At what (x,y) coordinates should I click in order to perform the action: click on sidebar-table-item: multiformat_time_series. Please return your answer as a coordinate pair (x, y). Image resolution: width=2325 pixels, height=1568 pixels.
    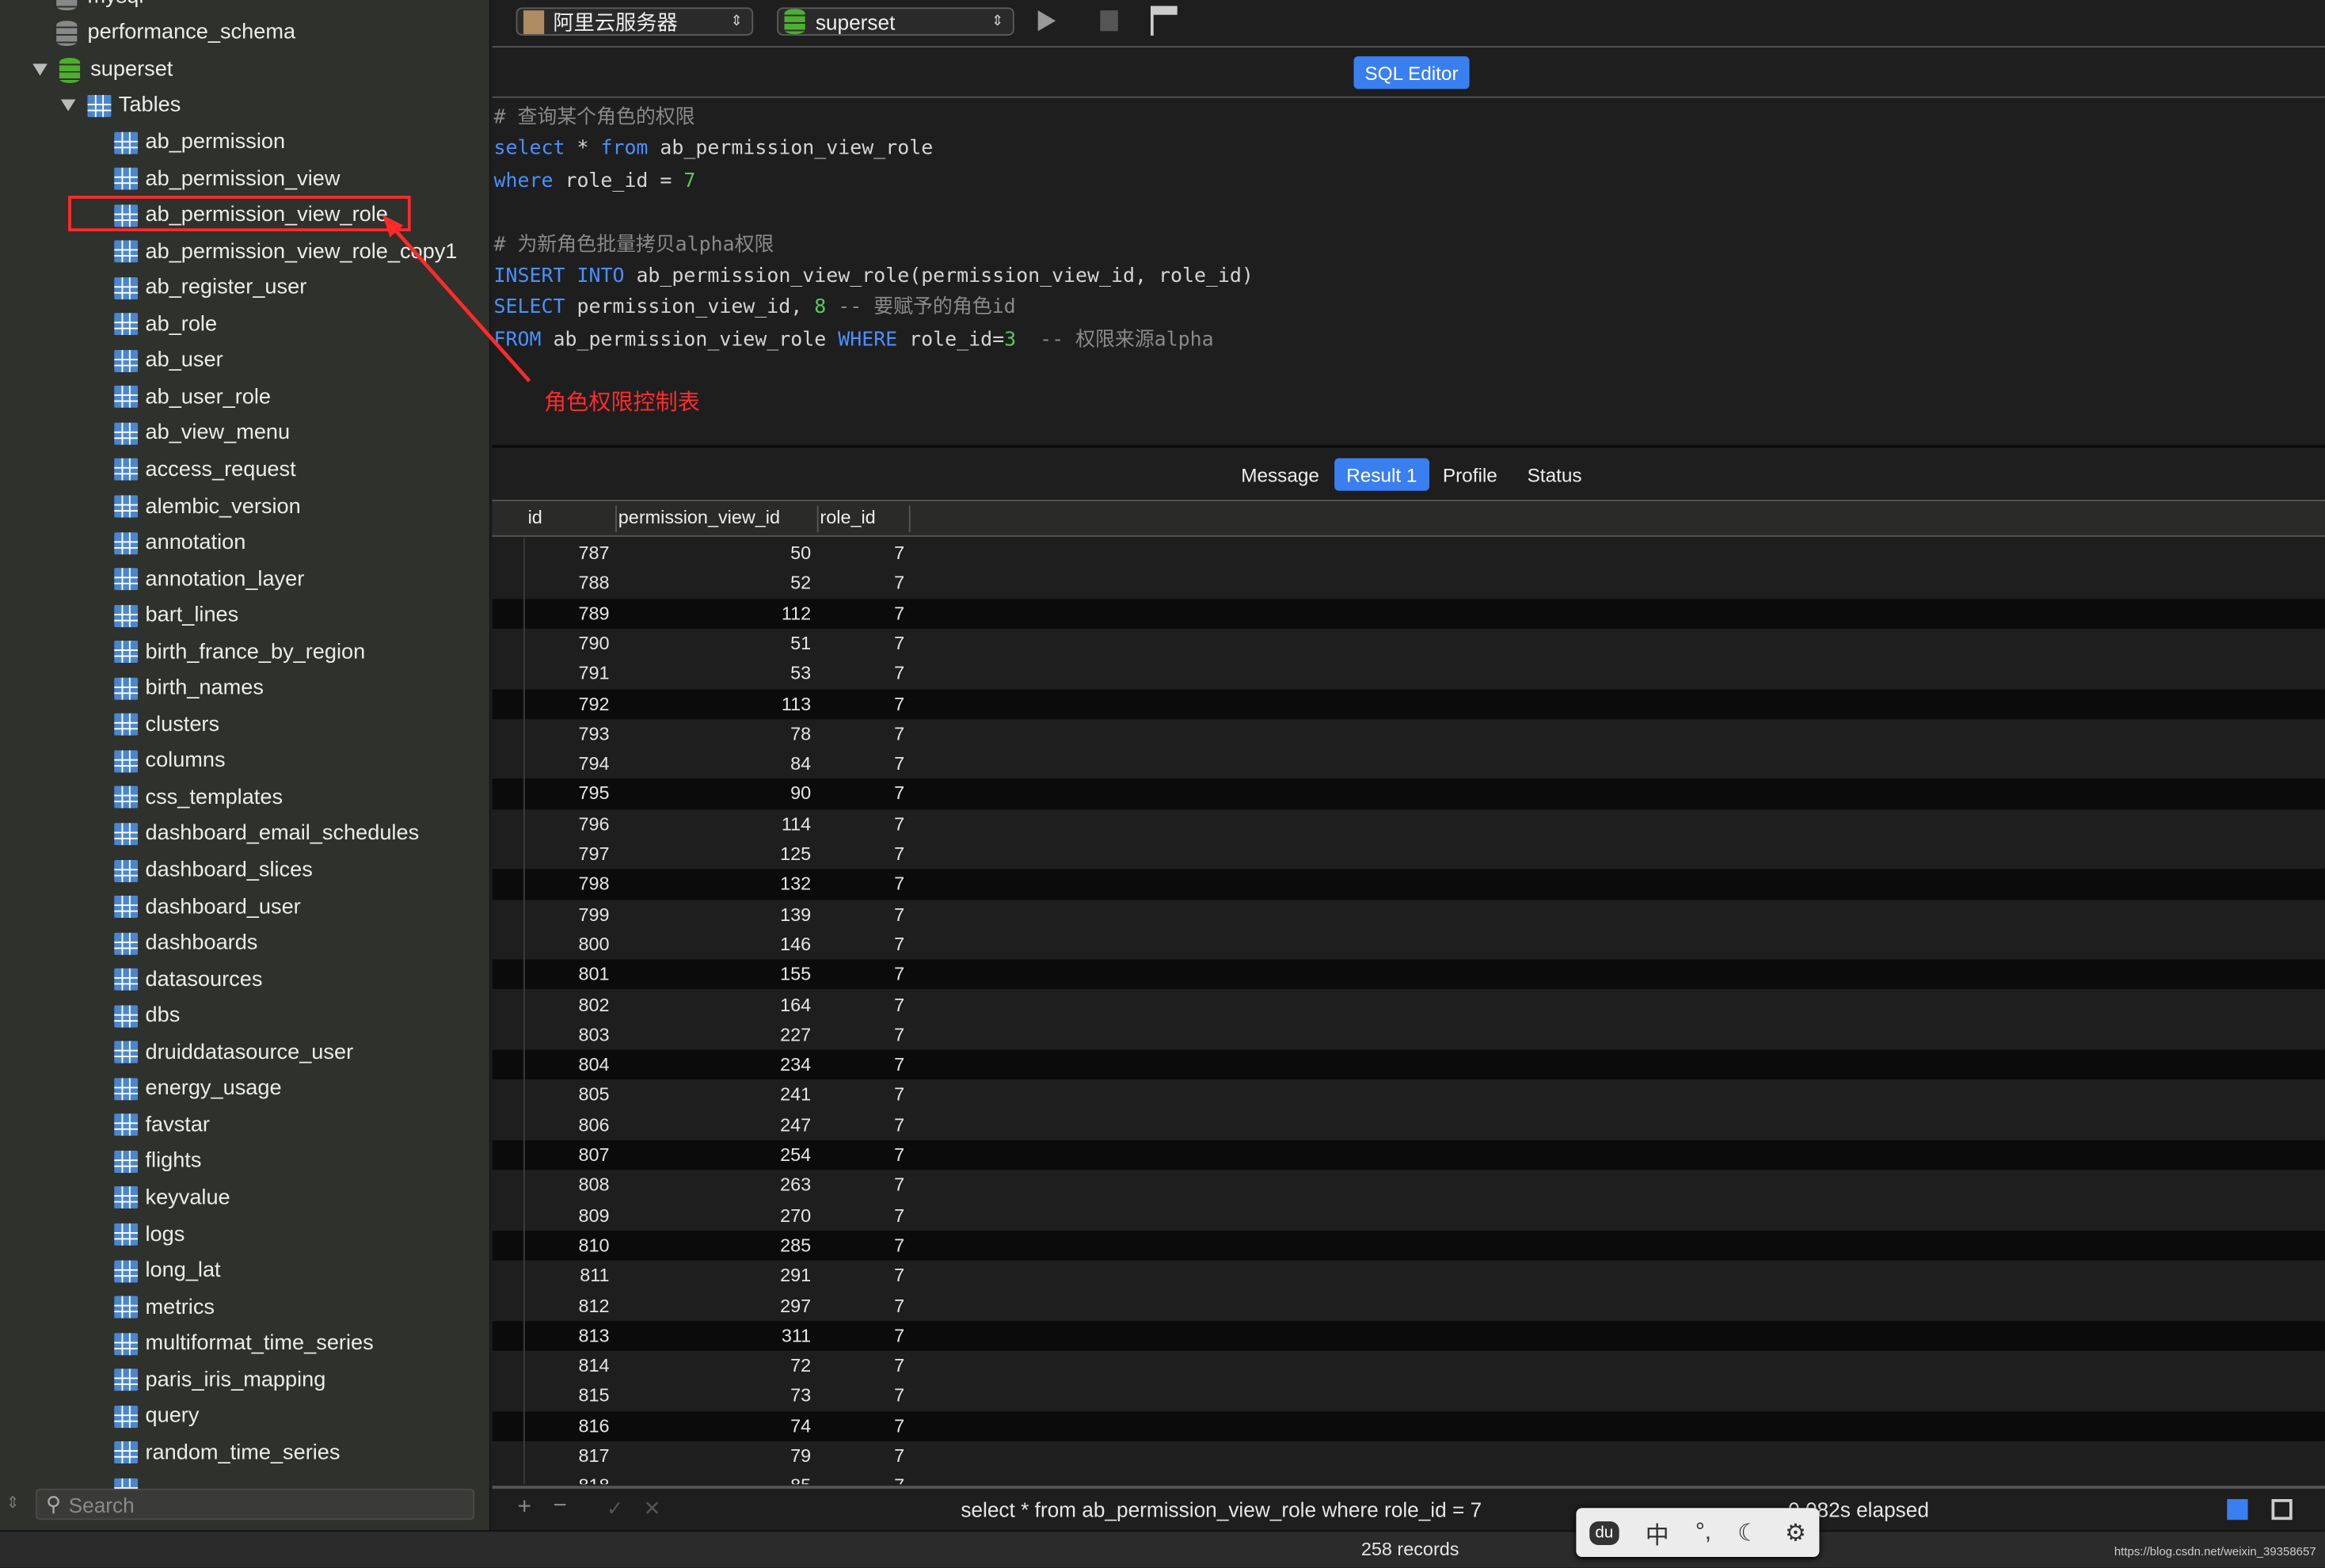
    Looking at the image, I should click on (244, 1343).